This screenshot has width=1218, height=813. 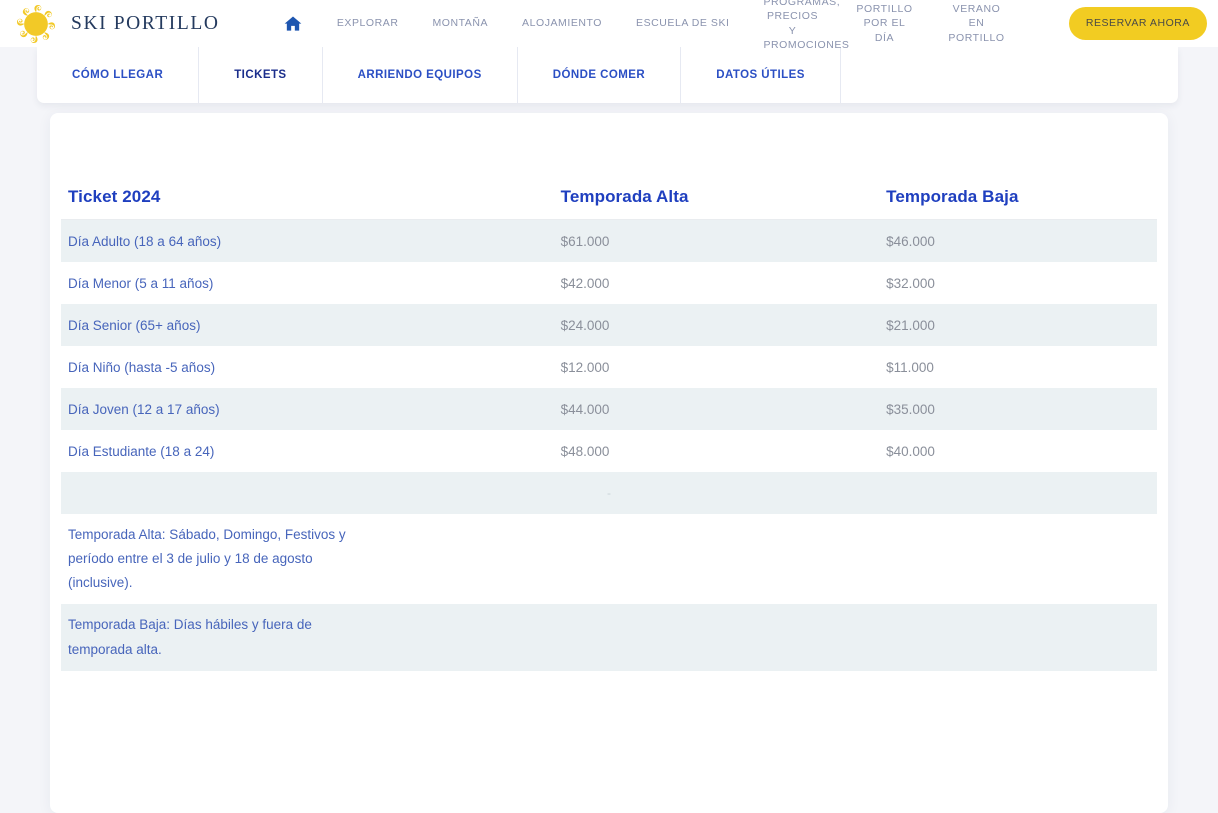 I want to click on nav-programas-precios-promociones: PROGRAMAS, PRECIOS Y PROMOCIONES, so click(x=798, y=26).